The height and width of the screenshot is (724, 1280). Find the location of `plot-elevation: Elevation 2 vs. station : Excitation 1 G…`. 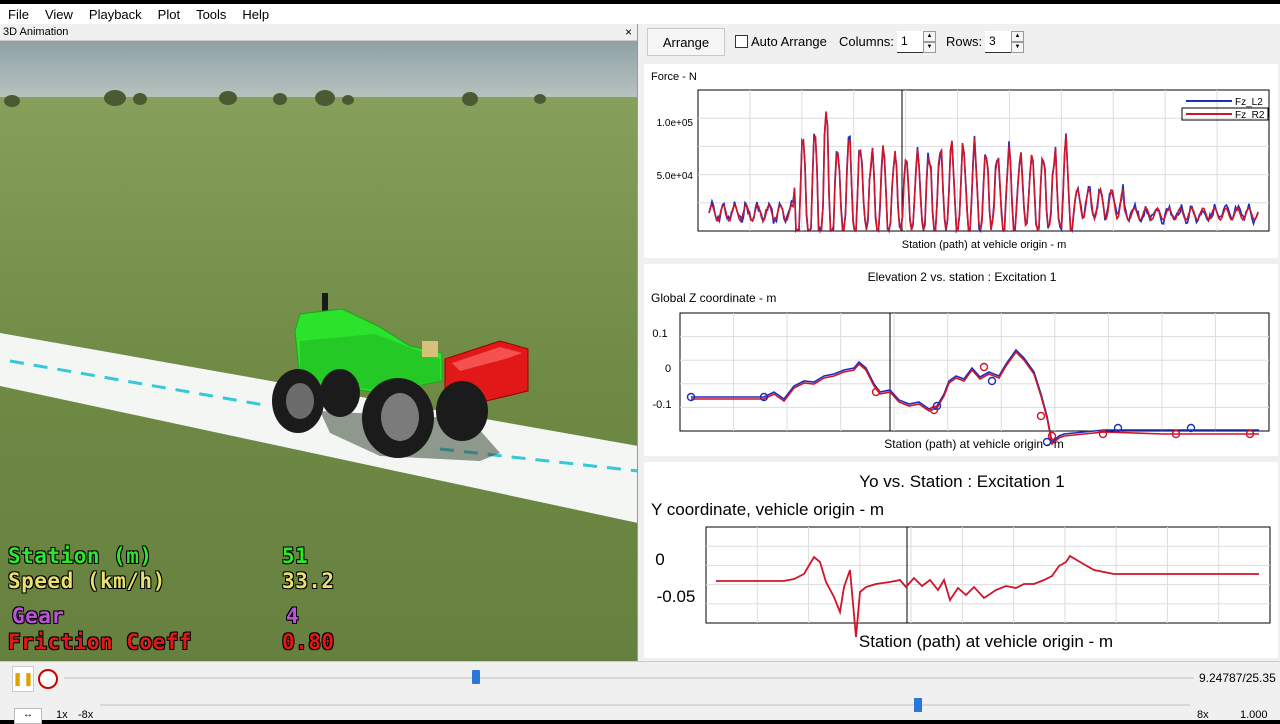

plot-elevation: Elevation 2 vs. station : Excitation 1 G… is located at coordinates (961, 360).